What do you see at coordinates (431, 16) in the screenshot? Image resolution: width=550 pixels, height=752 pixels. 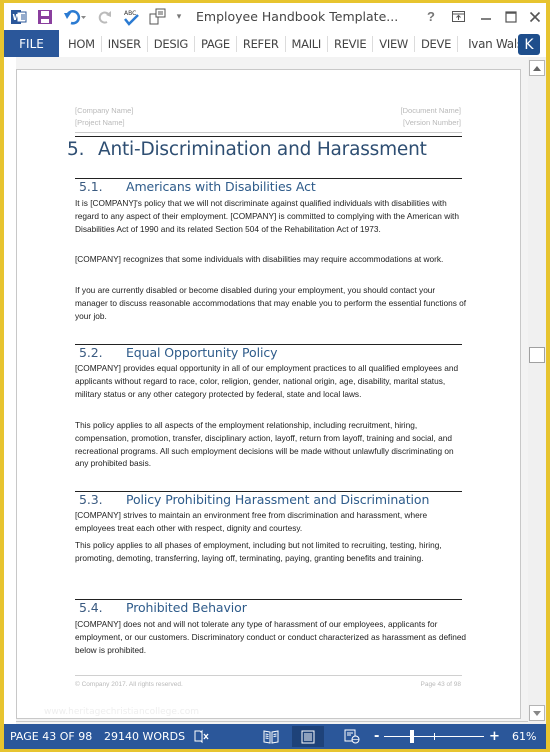 I see `help-button: ?` at bounding box center [431, 16].